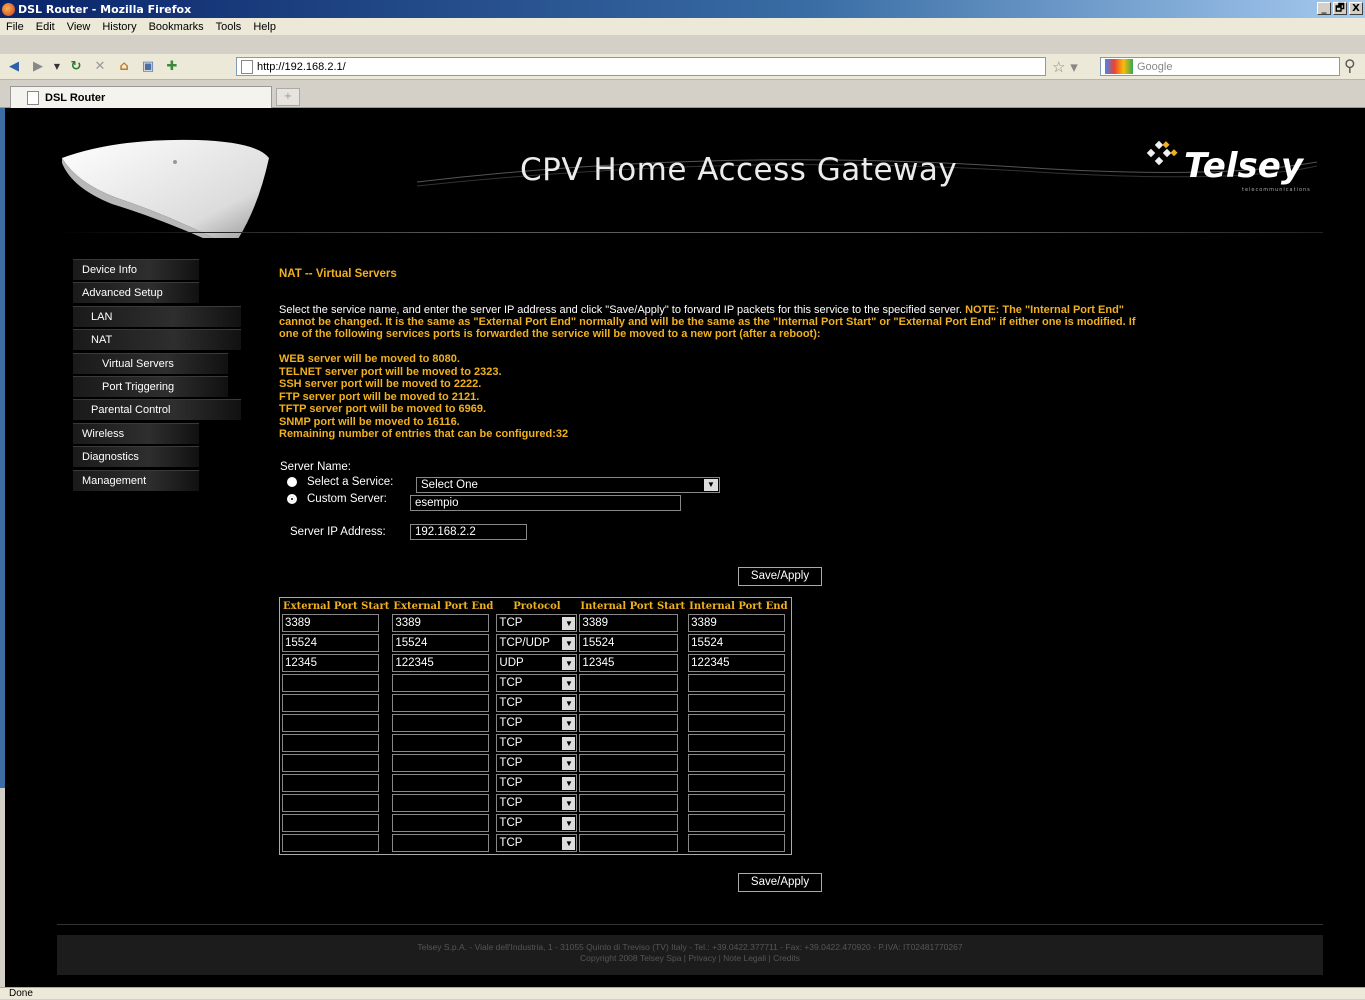  Describe the element at coordinates (136, 293) in the screenshot. I see `sidebar-item-advanced-setup: Advanced Setup` at that location.